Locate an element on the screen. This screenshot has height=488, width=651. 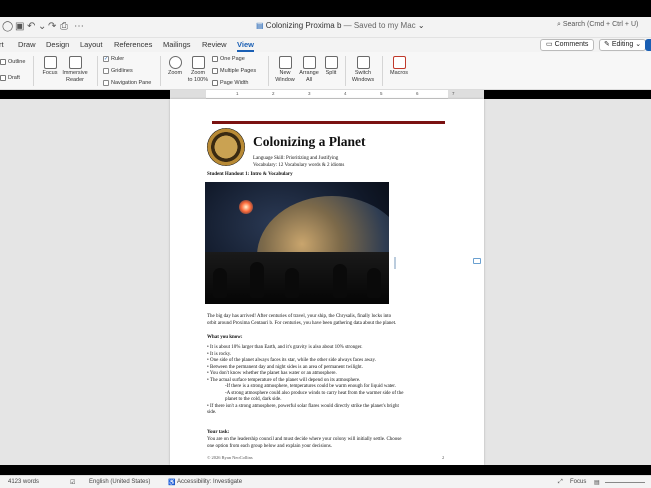
word-count: 4123 words is located at coordinates (23, 482).